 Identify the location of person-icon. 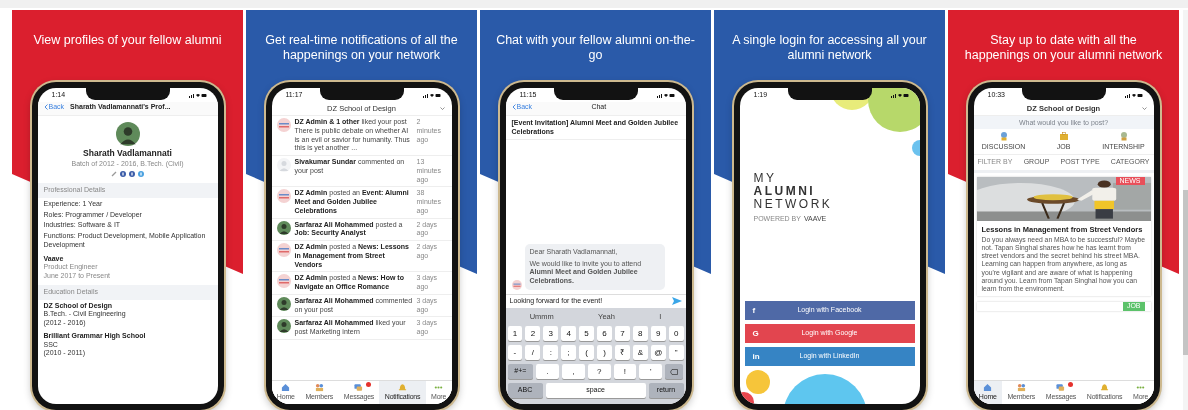
(1003, 136).